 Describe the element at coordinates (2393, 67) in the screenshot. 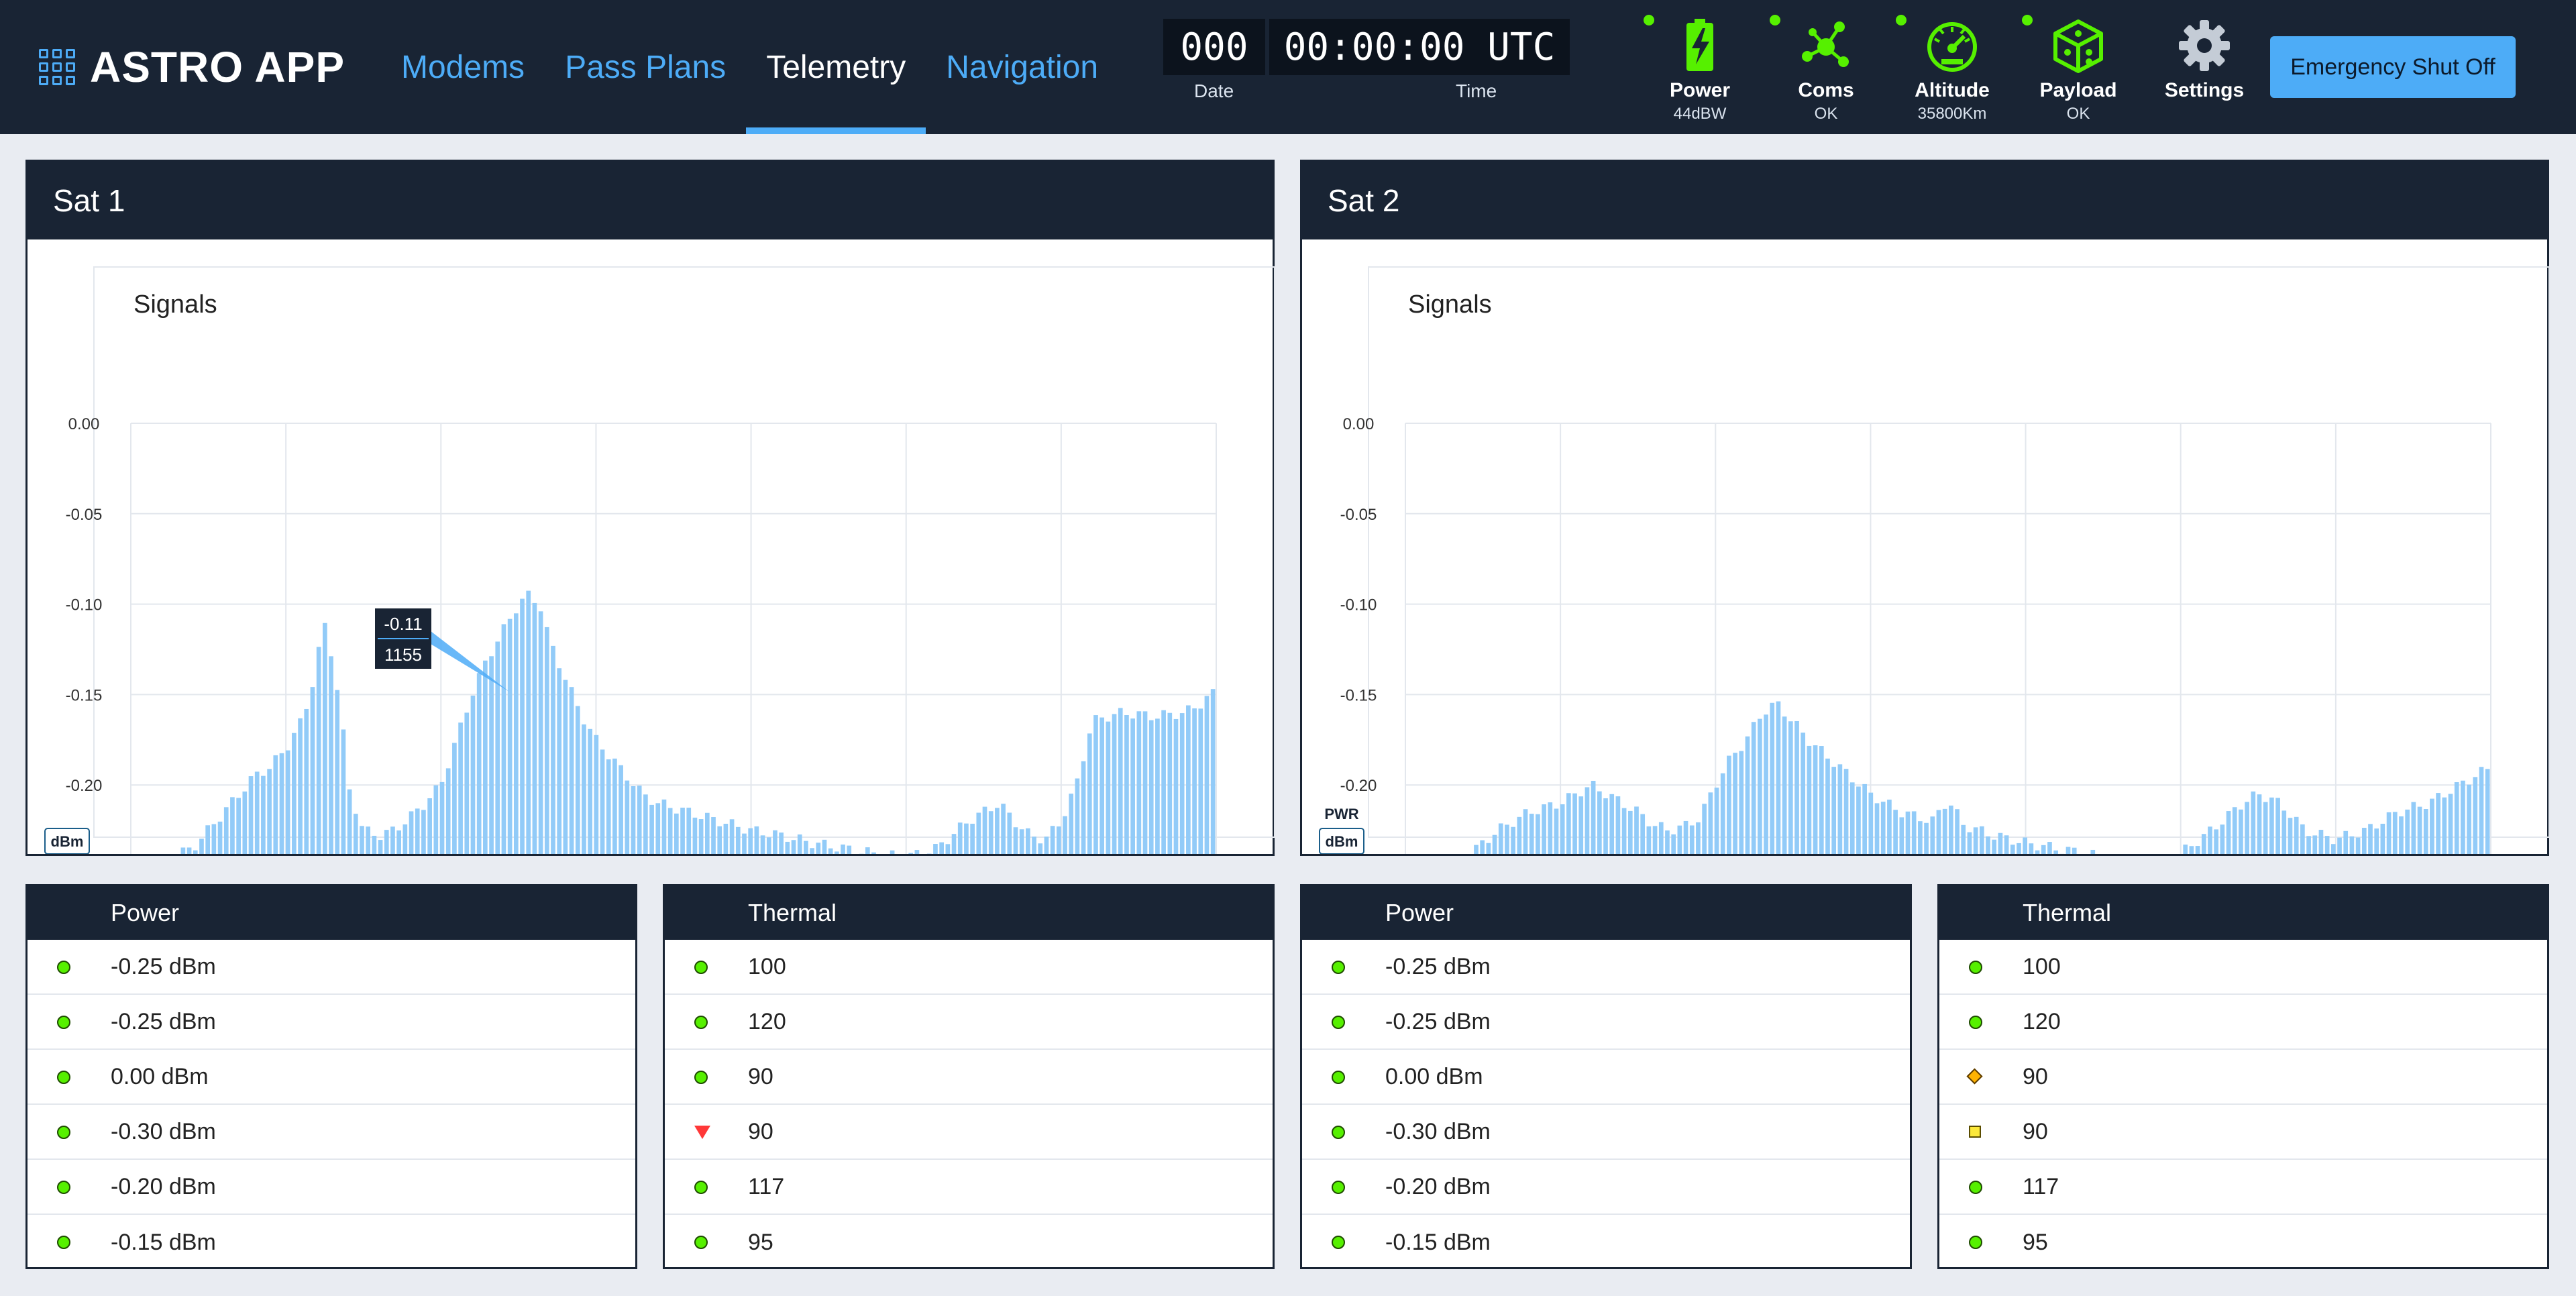

I see `emergency-shut-off-button: Emergency Shut Off` at that location.